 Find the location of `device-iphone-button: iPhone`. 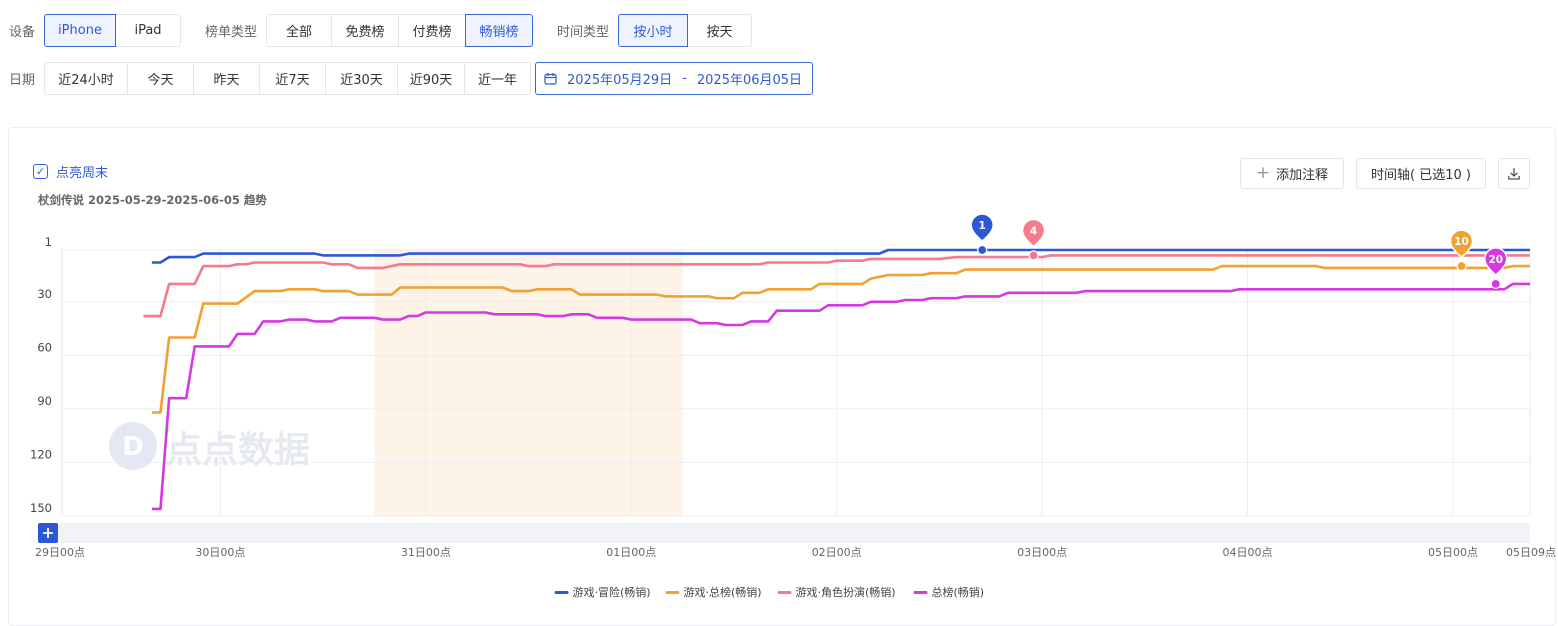

device-iphone-button: iPhone is located at coordinates (80, 30).